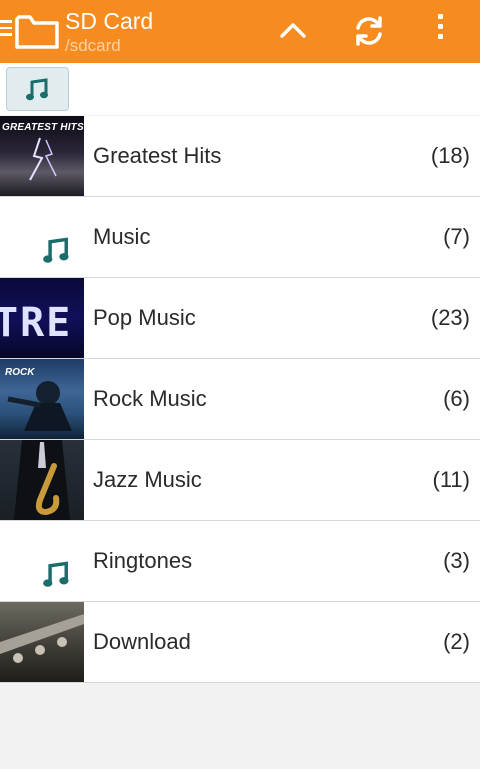 The height and width of the screenshot is (769, 480). I want to click on album-art-thumbnail: TRE, so click(42, 318).